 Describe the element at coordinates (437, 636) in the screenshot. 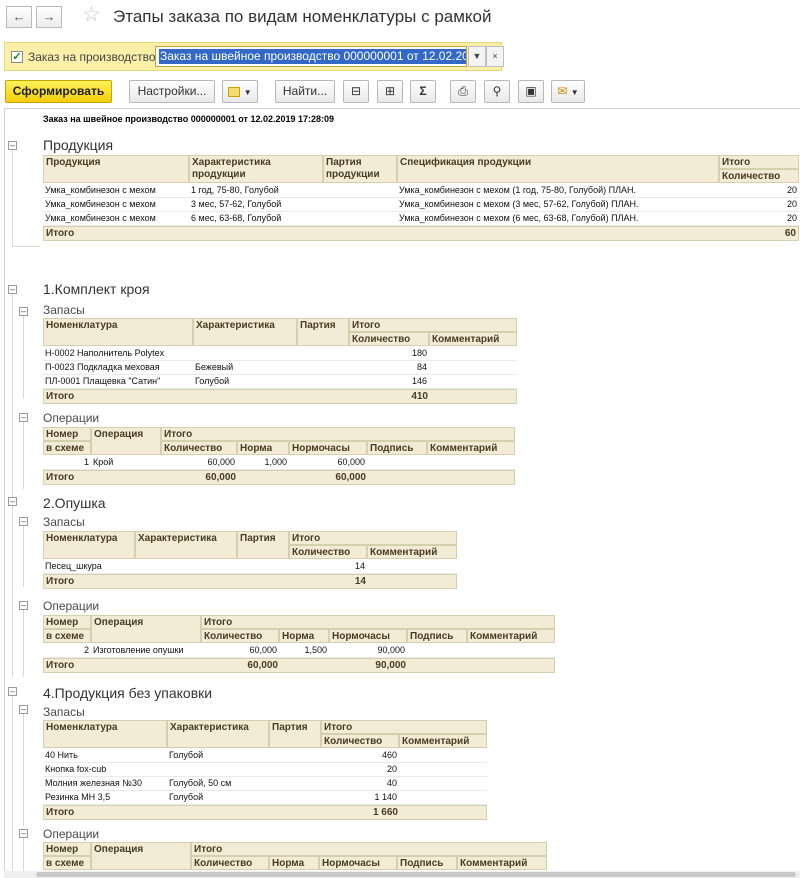

I see `col-header: Подпись` at that location.